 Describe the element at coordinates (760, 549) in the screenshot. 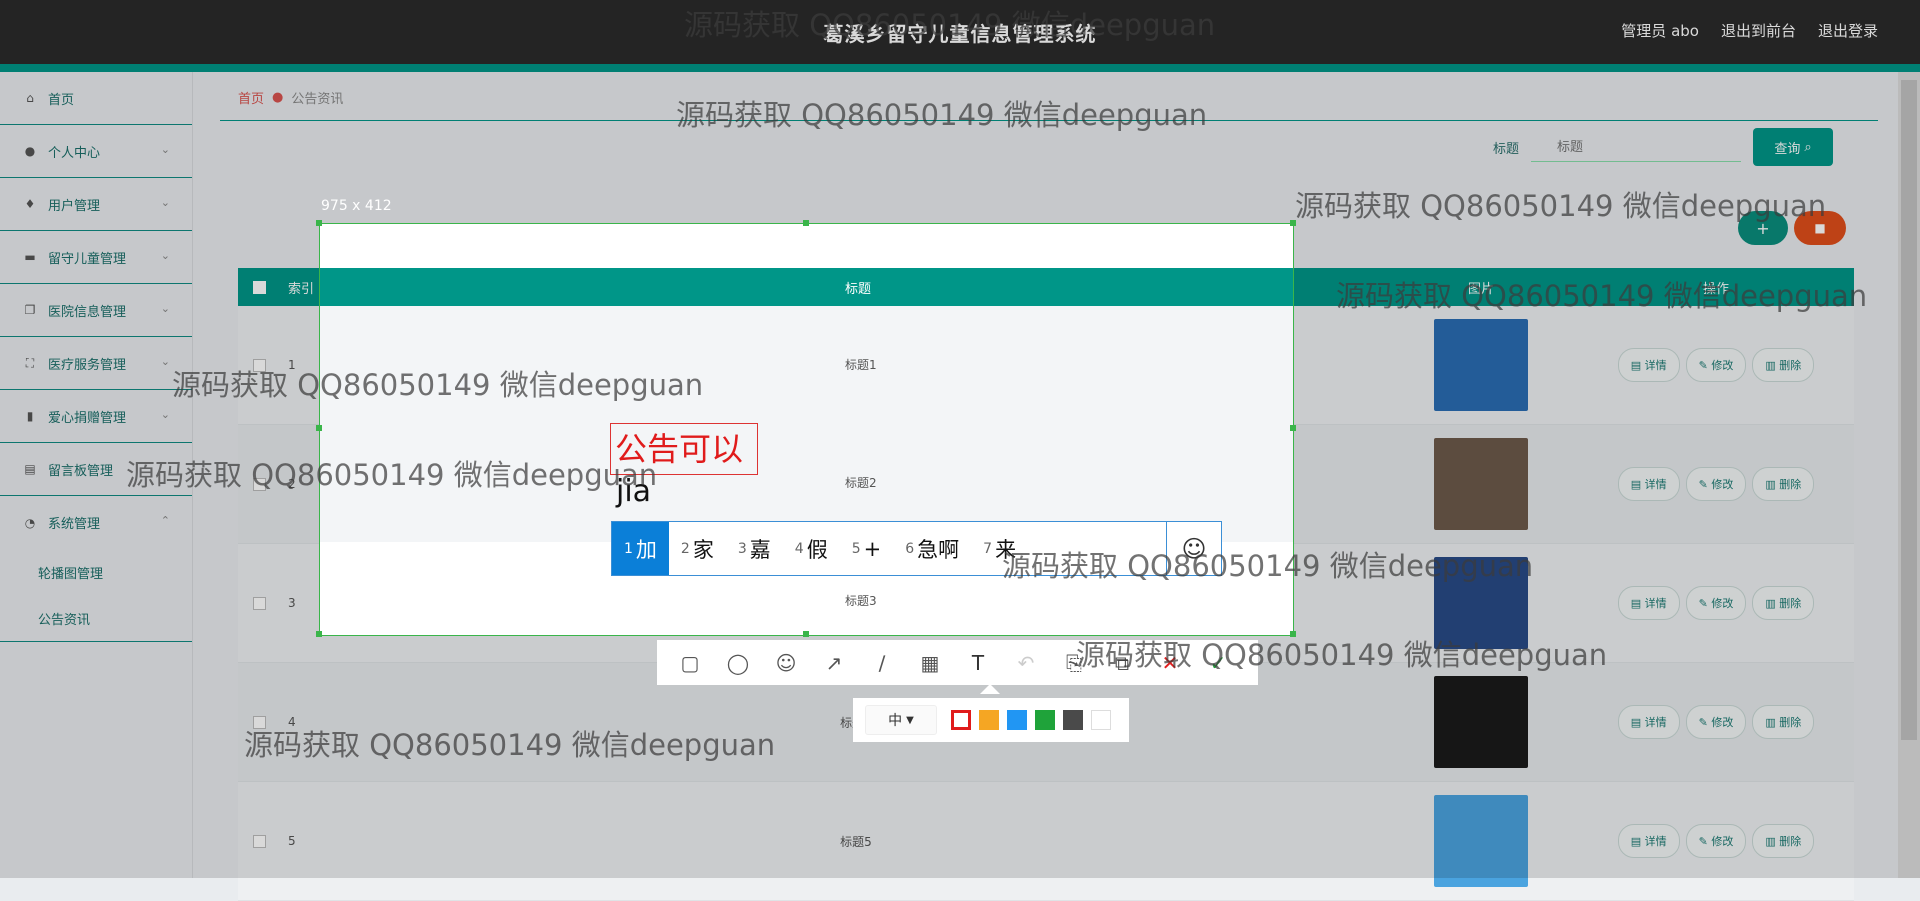

I see `candidate-text: 嘉` at that location.